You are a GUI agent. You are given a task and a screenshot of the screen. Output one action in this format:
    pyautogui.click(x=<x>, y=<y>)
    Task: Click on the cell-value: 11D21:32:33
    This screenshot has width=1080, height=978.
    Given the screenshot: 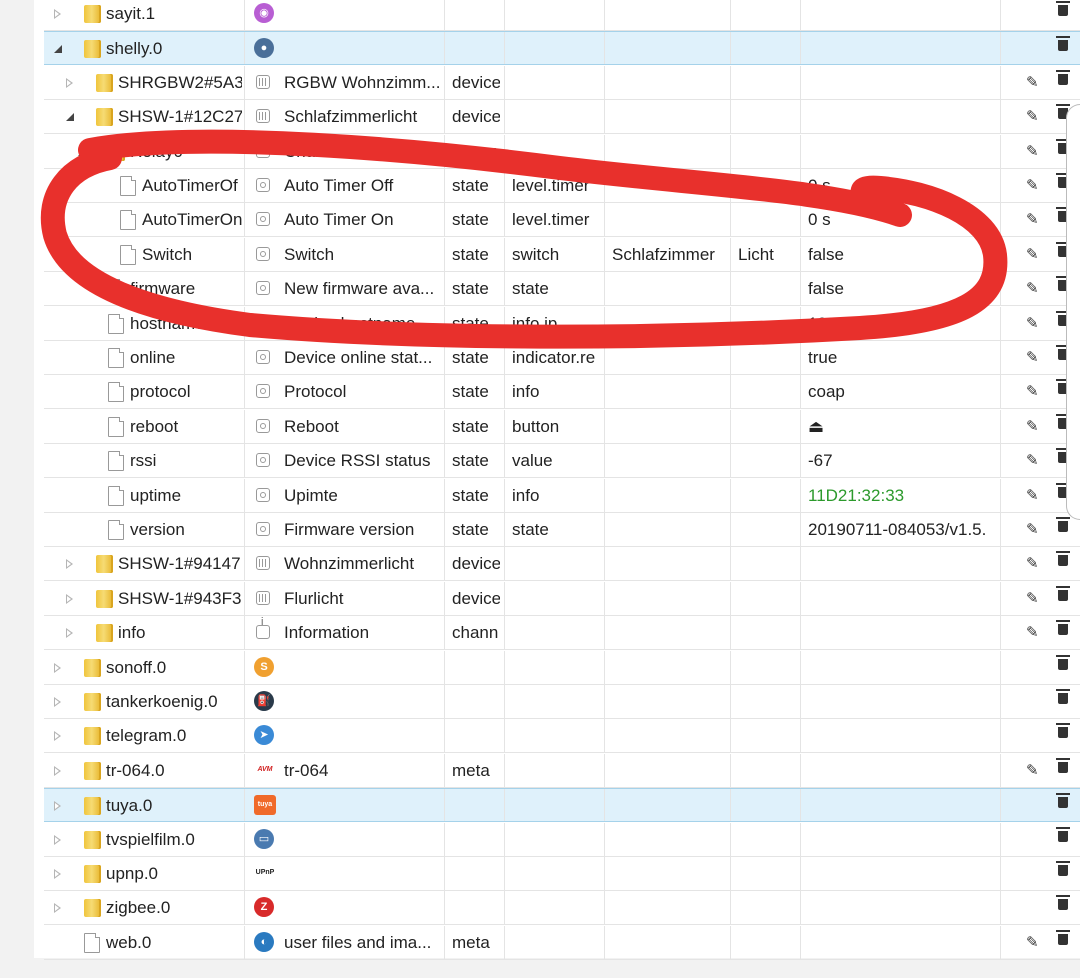 What is the action you would take?
    pyautogui.click(x=902, y=496)
    